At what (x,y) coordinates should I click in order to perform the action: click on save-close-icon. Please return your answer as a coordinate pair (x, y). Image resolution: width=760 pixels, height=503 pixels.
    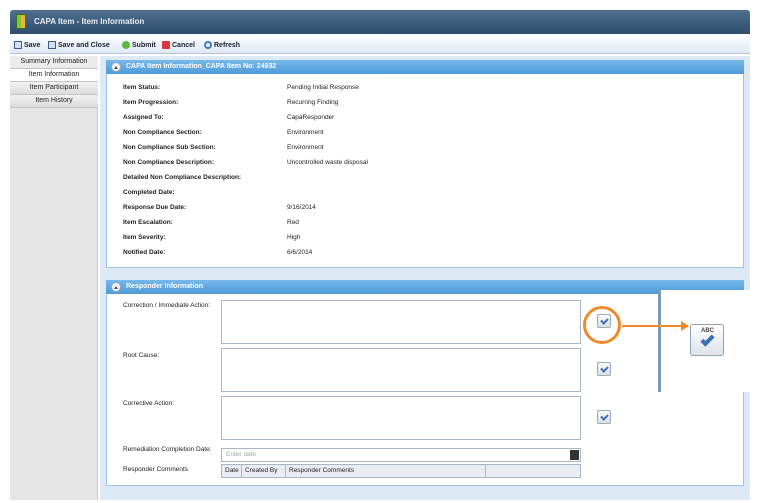
    Looking at the image, I should click on (52, 45).